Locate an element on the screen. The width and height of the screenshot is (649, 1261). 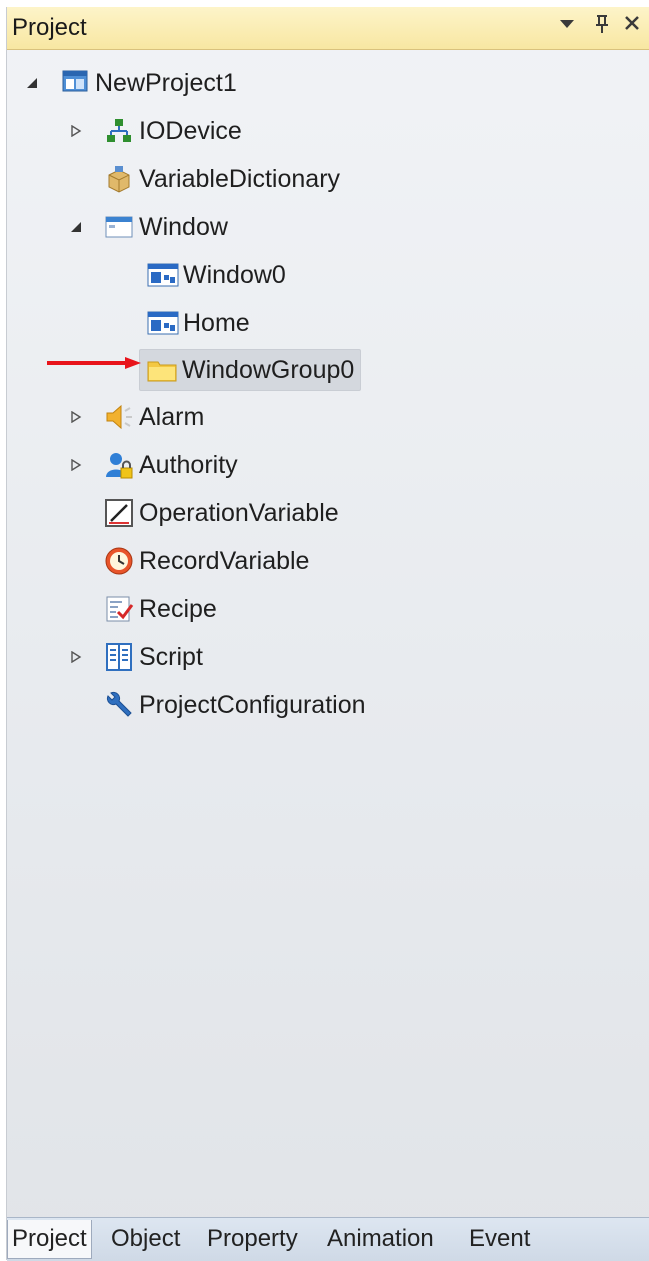
tree-item-alarm: Alarm is located at coordinates (136, 417).